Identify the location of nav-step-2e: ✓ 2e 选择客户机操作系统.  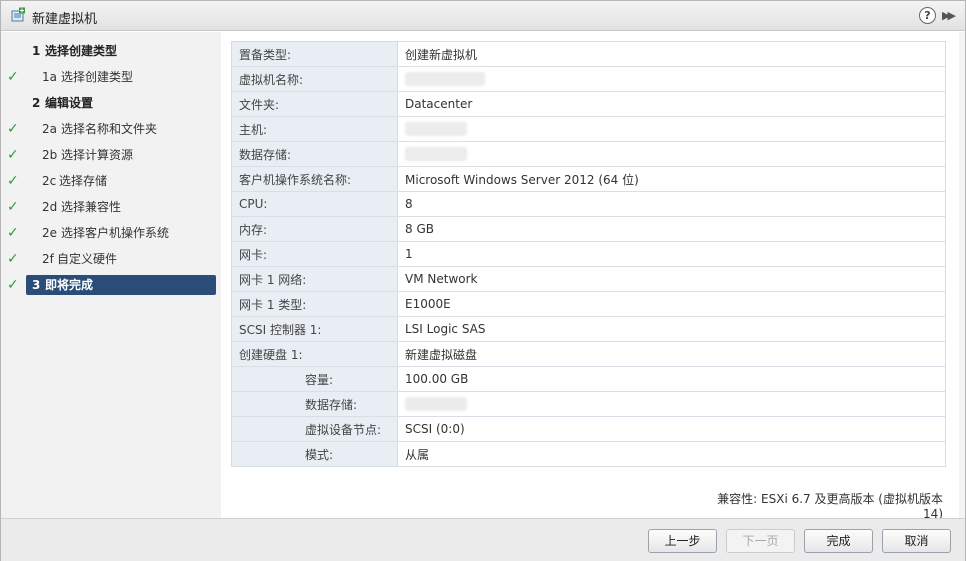
(111, 233).